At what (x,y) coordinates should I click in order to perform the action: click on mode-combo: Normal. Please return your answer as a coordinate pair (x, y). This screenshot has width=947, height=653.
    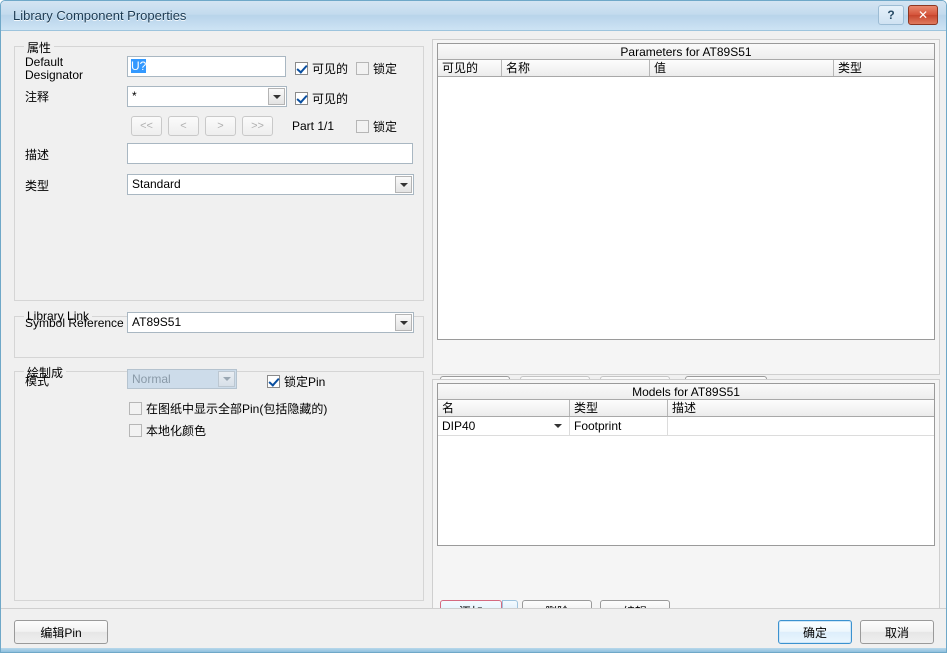
    Looking at the image, I should click on (182, 379).